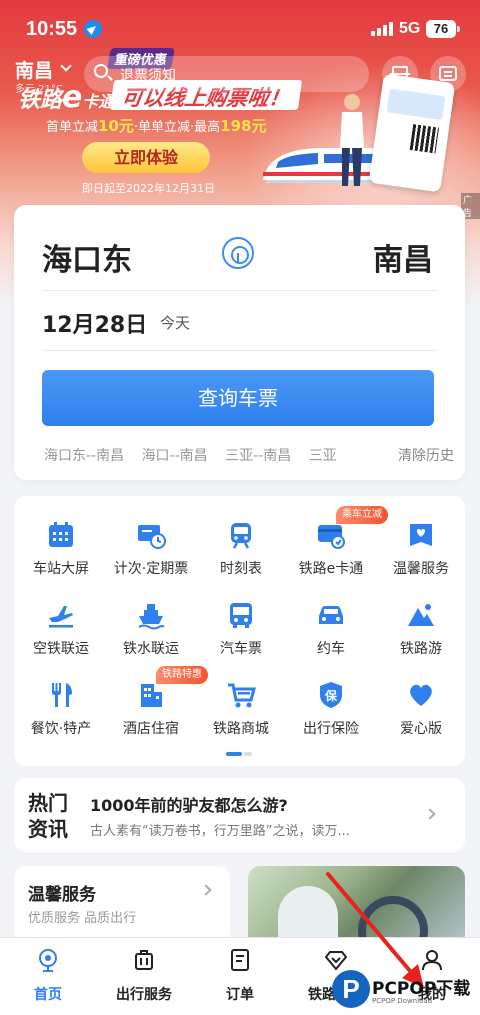  Describe the element at coordinates (144, 960) in the screenshot. I see `luggage-icon` at that location.